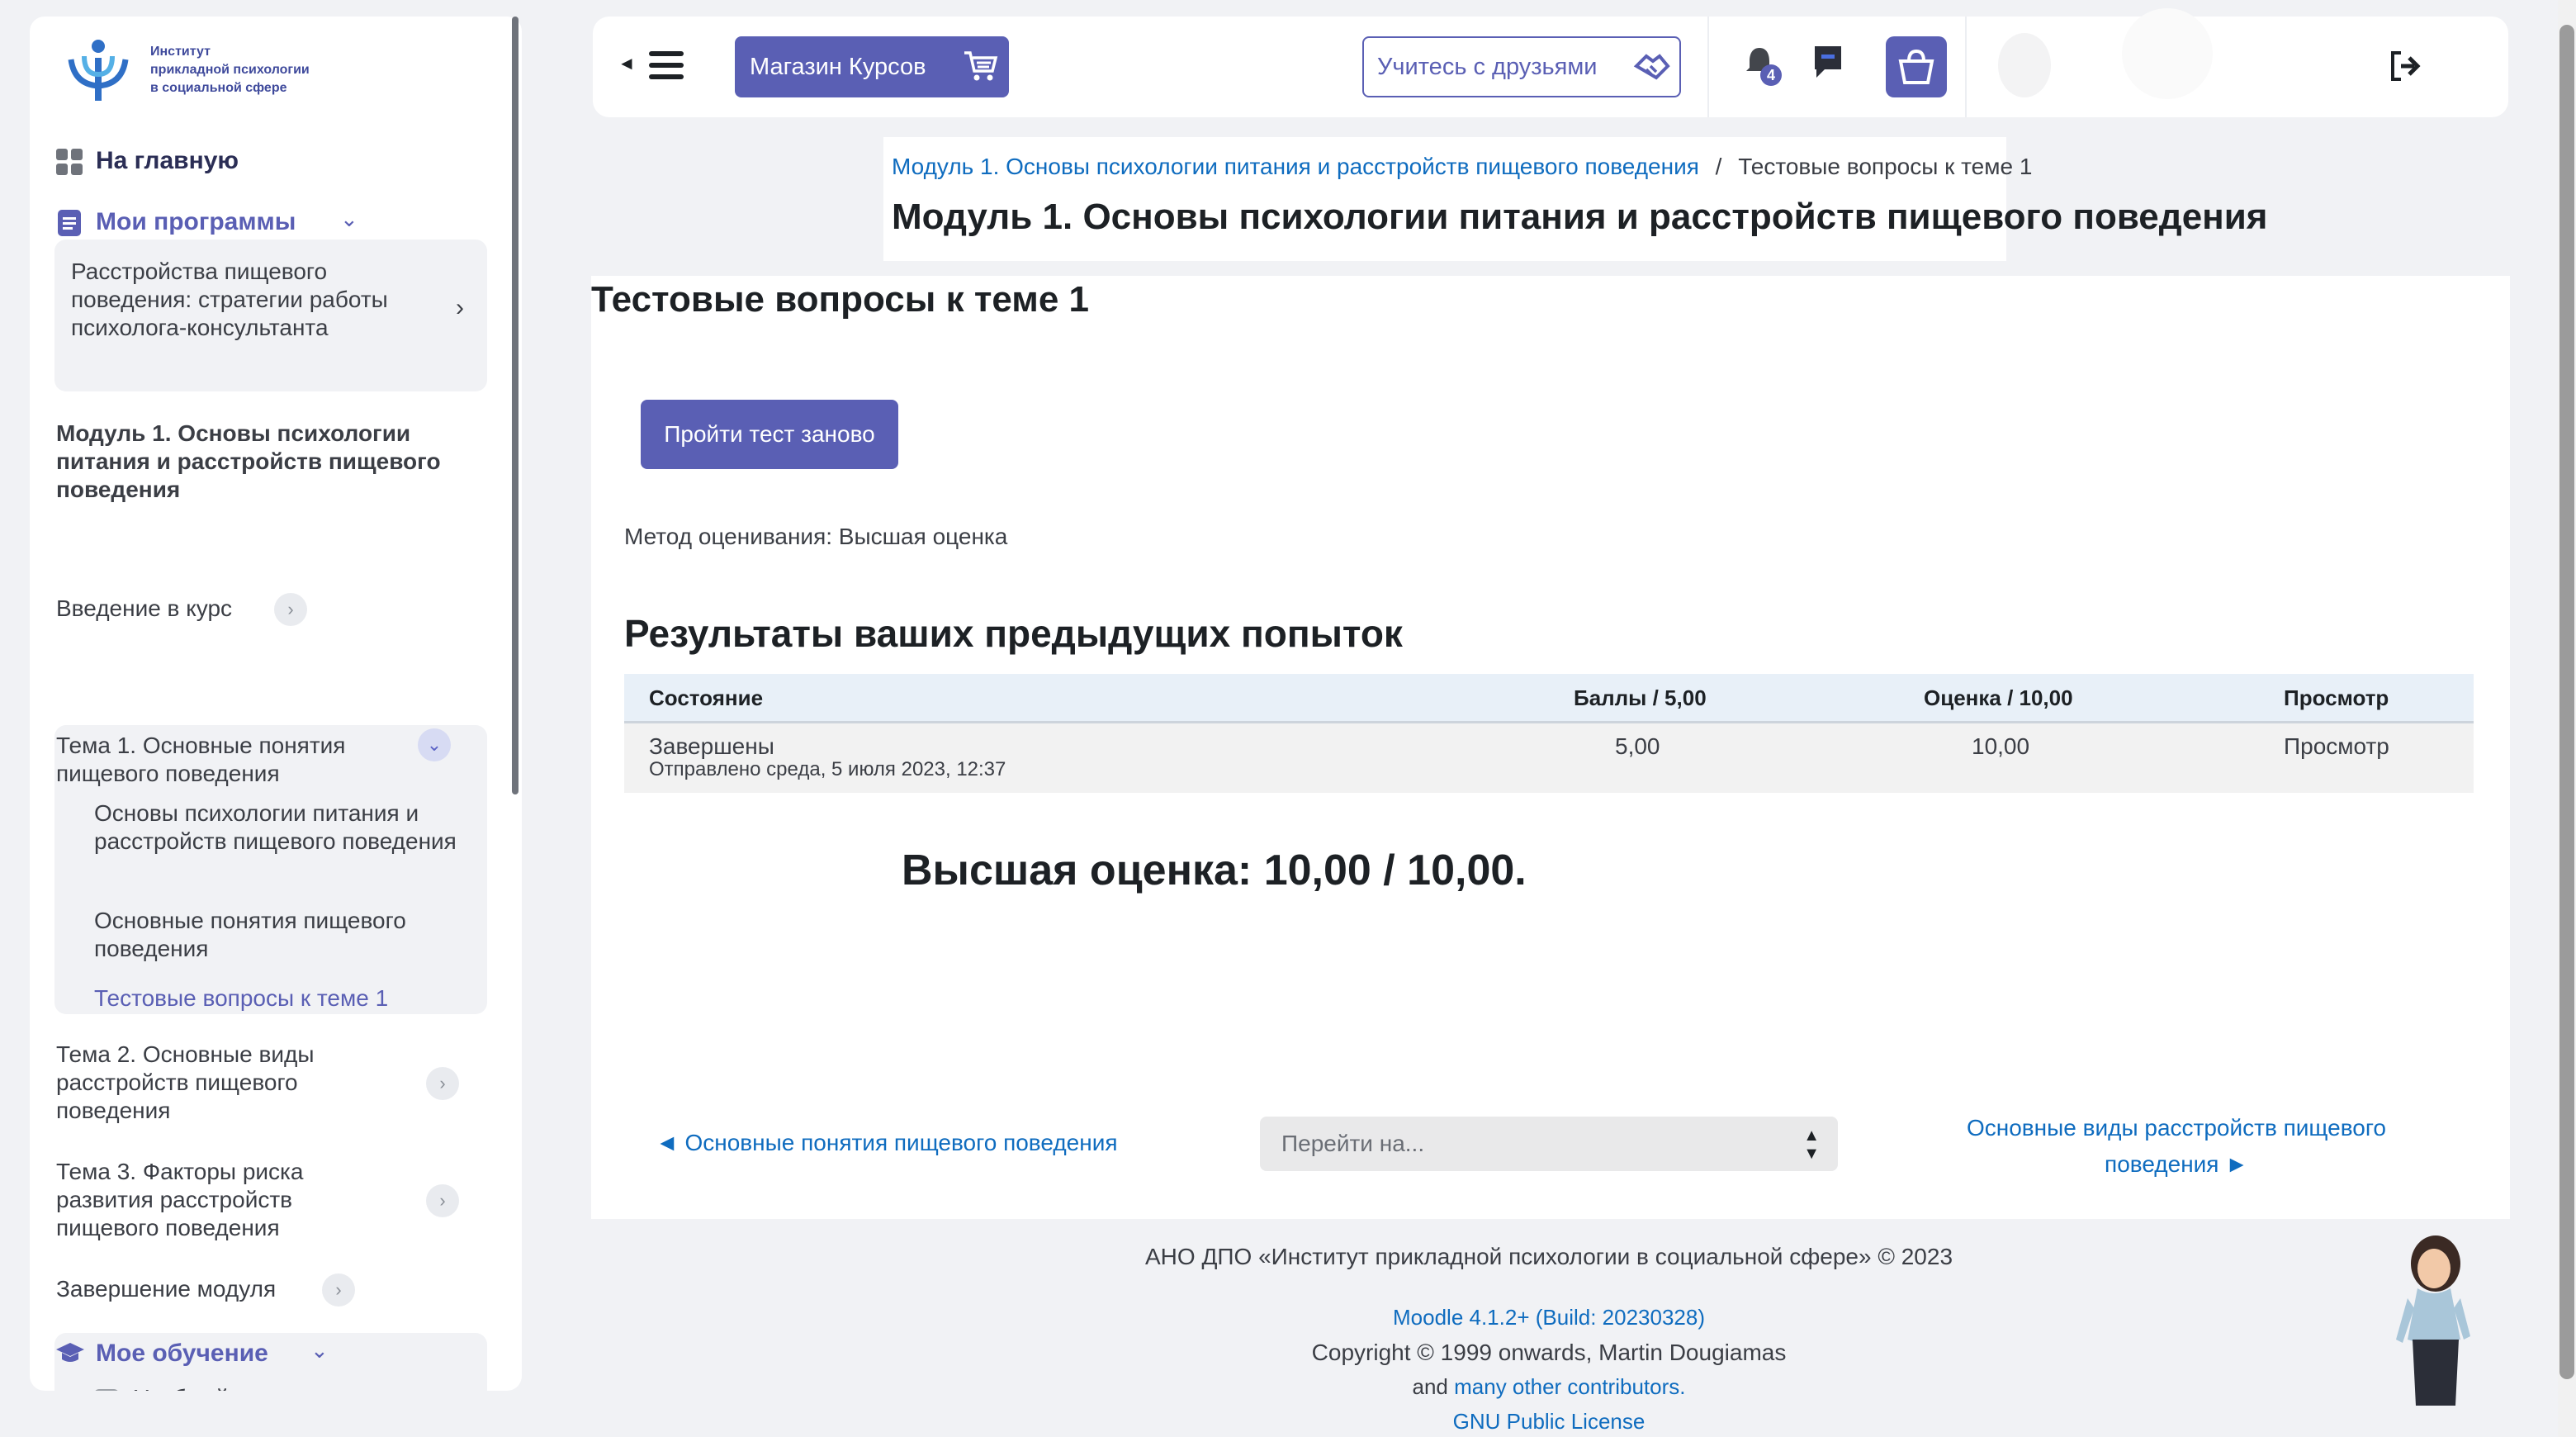  I want to click on attempt-grade: 10,00, so click(2001, 746).